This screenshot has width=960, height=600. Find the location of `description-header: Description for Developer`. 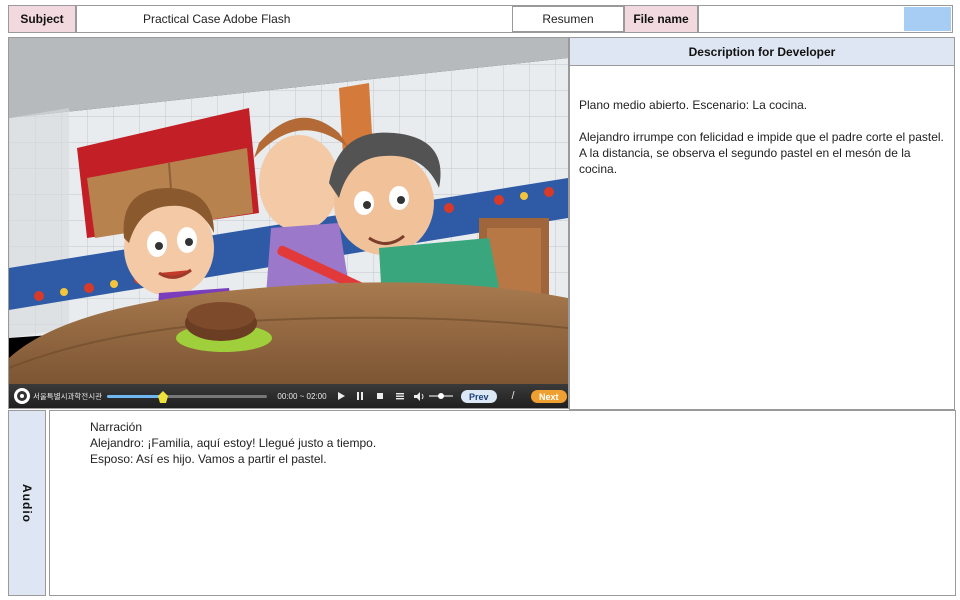

description-header: Description for Developer is located at coordinates (762, 52).